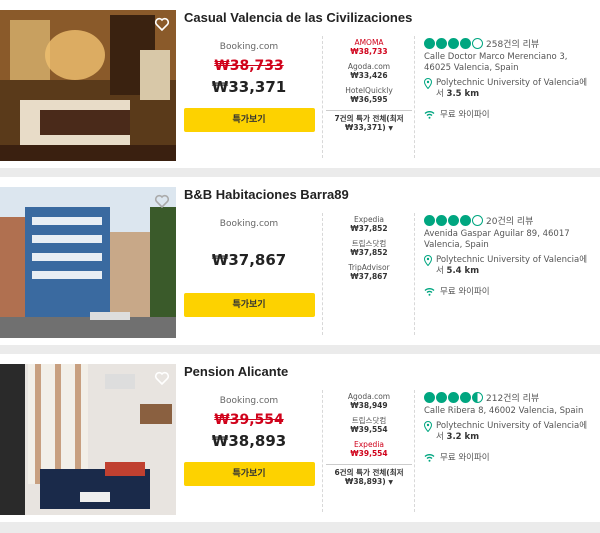 The width and height of the screenshot is (600, 533). I want to click on hotel-name: Pension Alicante, so click(236, 371).